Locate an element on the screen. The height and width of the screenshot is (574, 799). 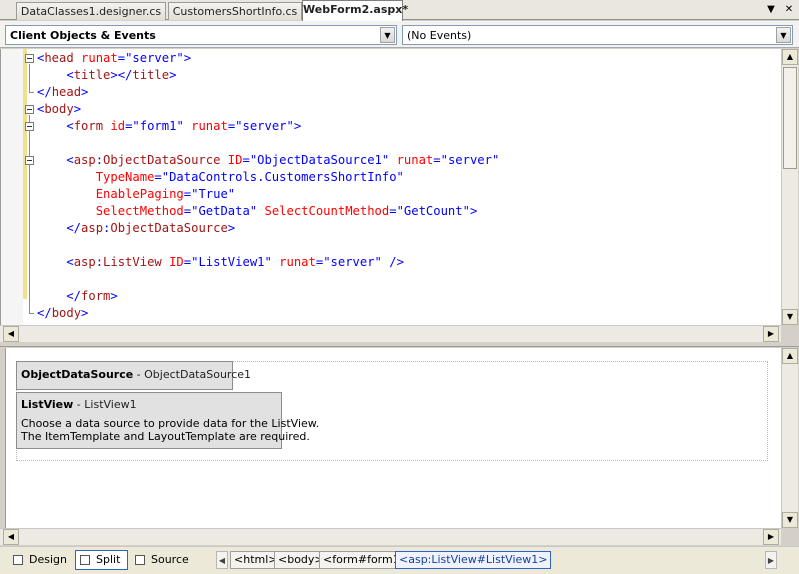
code-line: EnablePaging="True" is located at coordinates (136, 194).